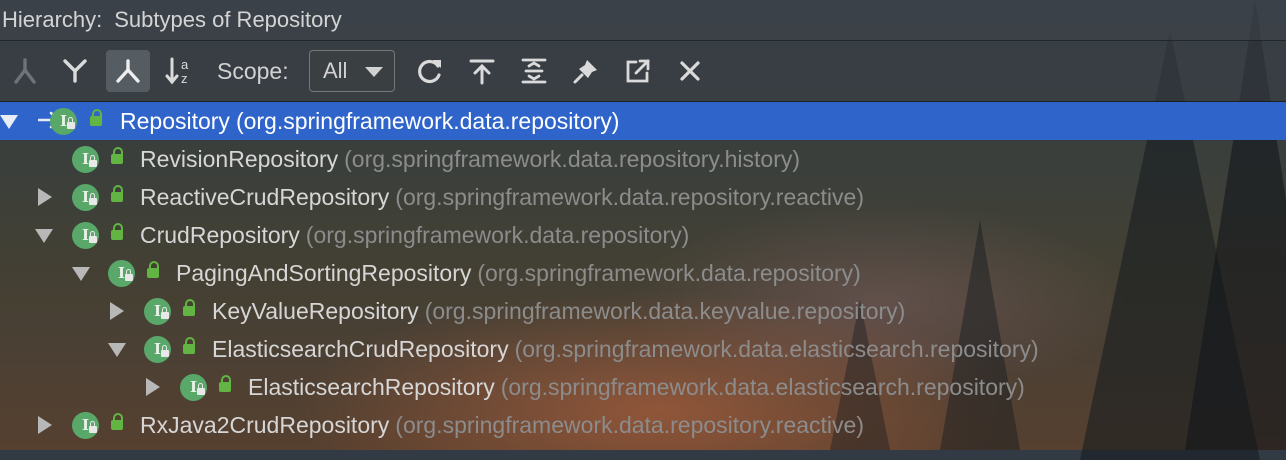 This screenshot has height=460, width=1286. I want to click on class-hierarchy-button, so click(25, 71).